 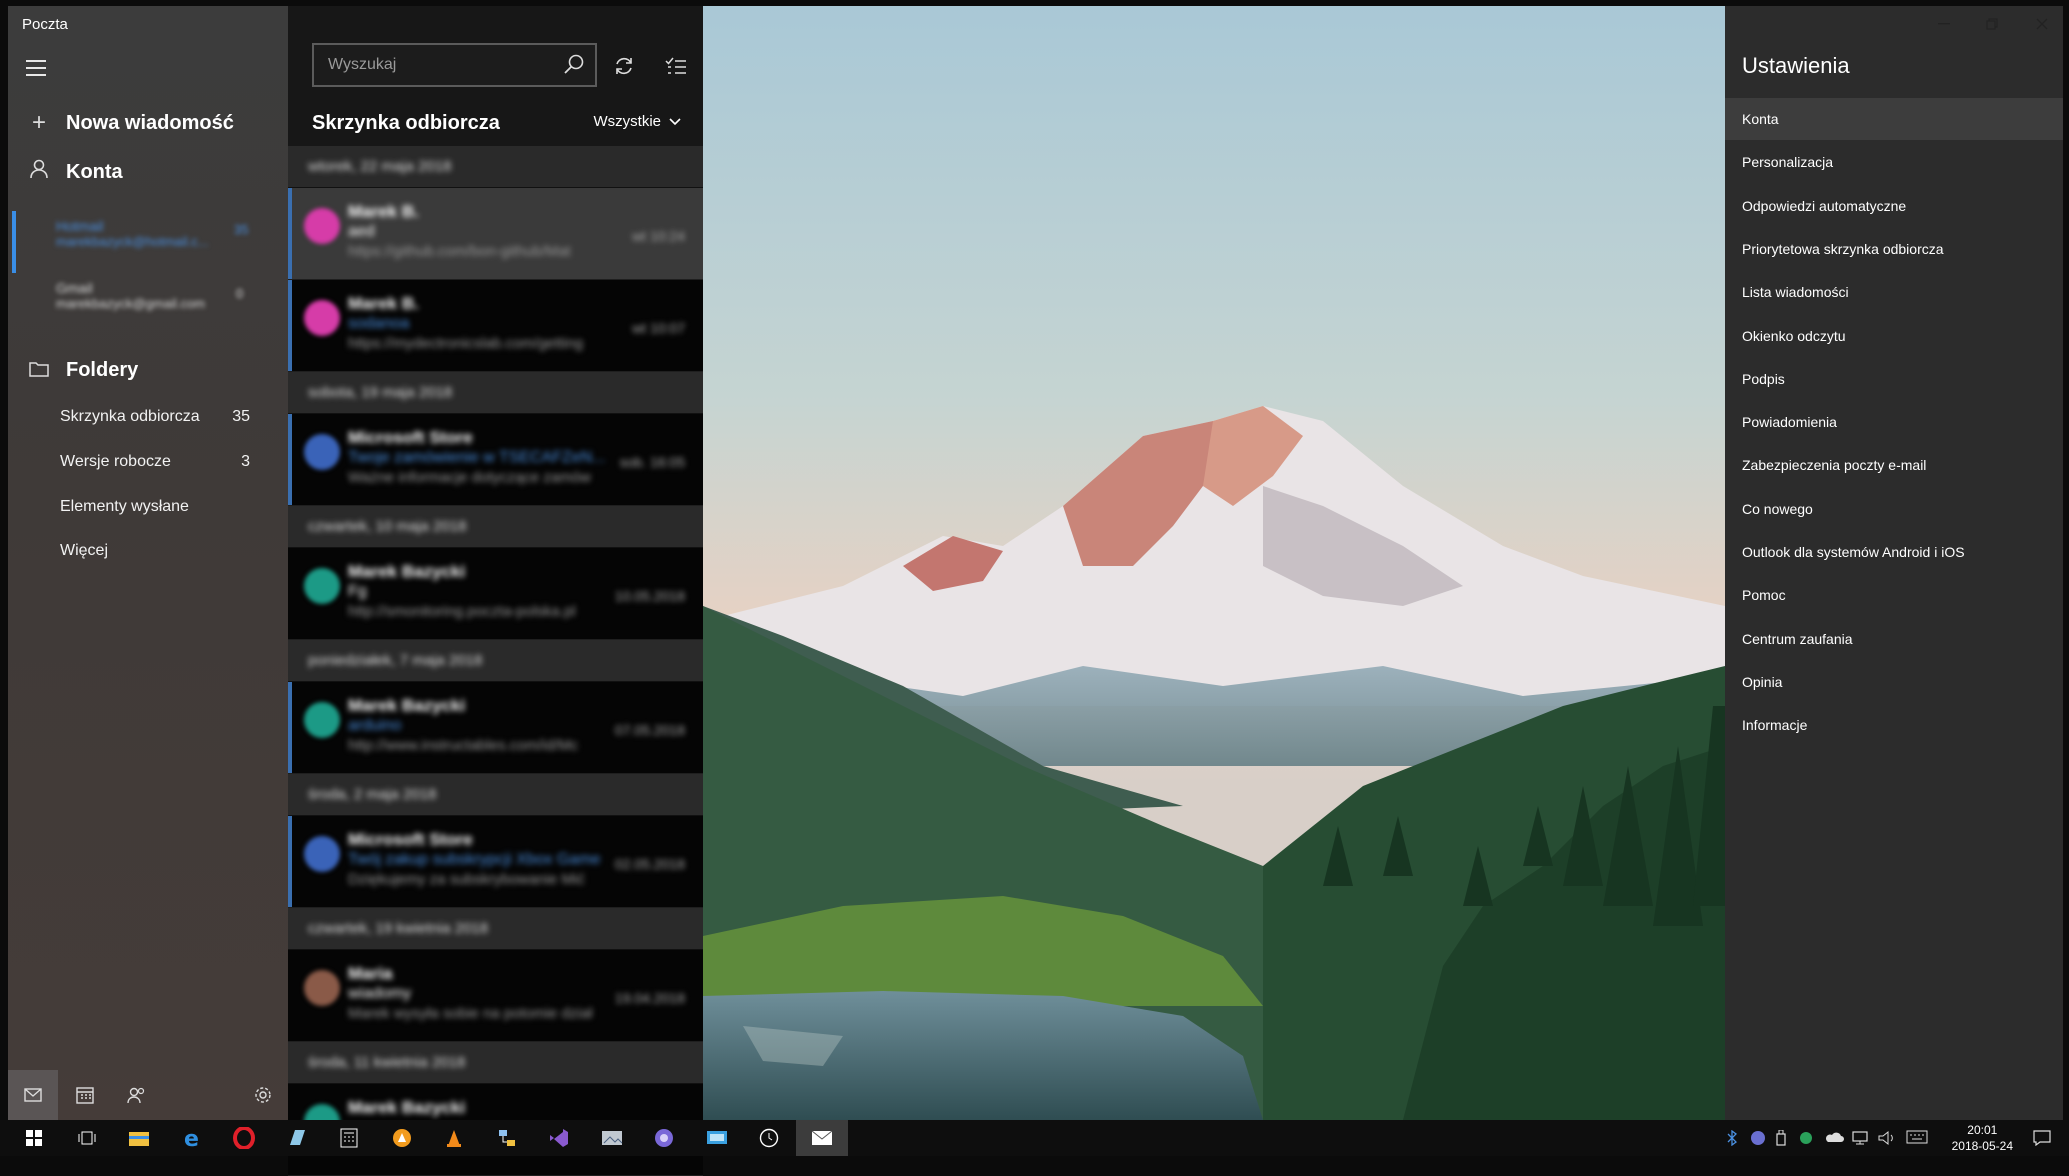 I want to click on unread-indicator, so click(x=290, y=727).